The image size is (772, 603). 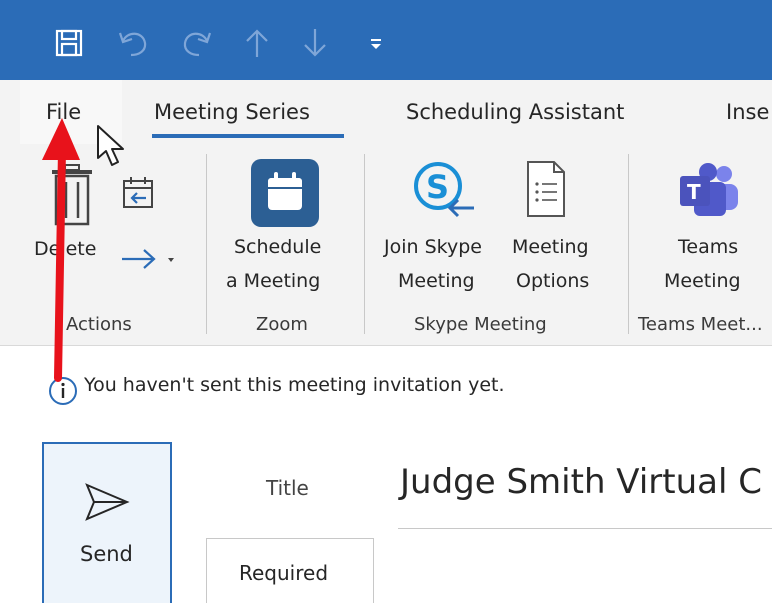 I want to click on teams-label-line1: Teams, so click(x=708, y=247).